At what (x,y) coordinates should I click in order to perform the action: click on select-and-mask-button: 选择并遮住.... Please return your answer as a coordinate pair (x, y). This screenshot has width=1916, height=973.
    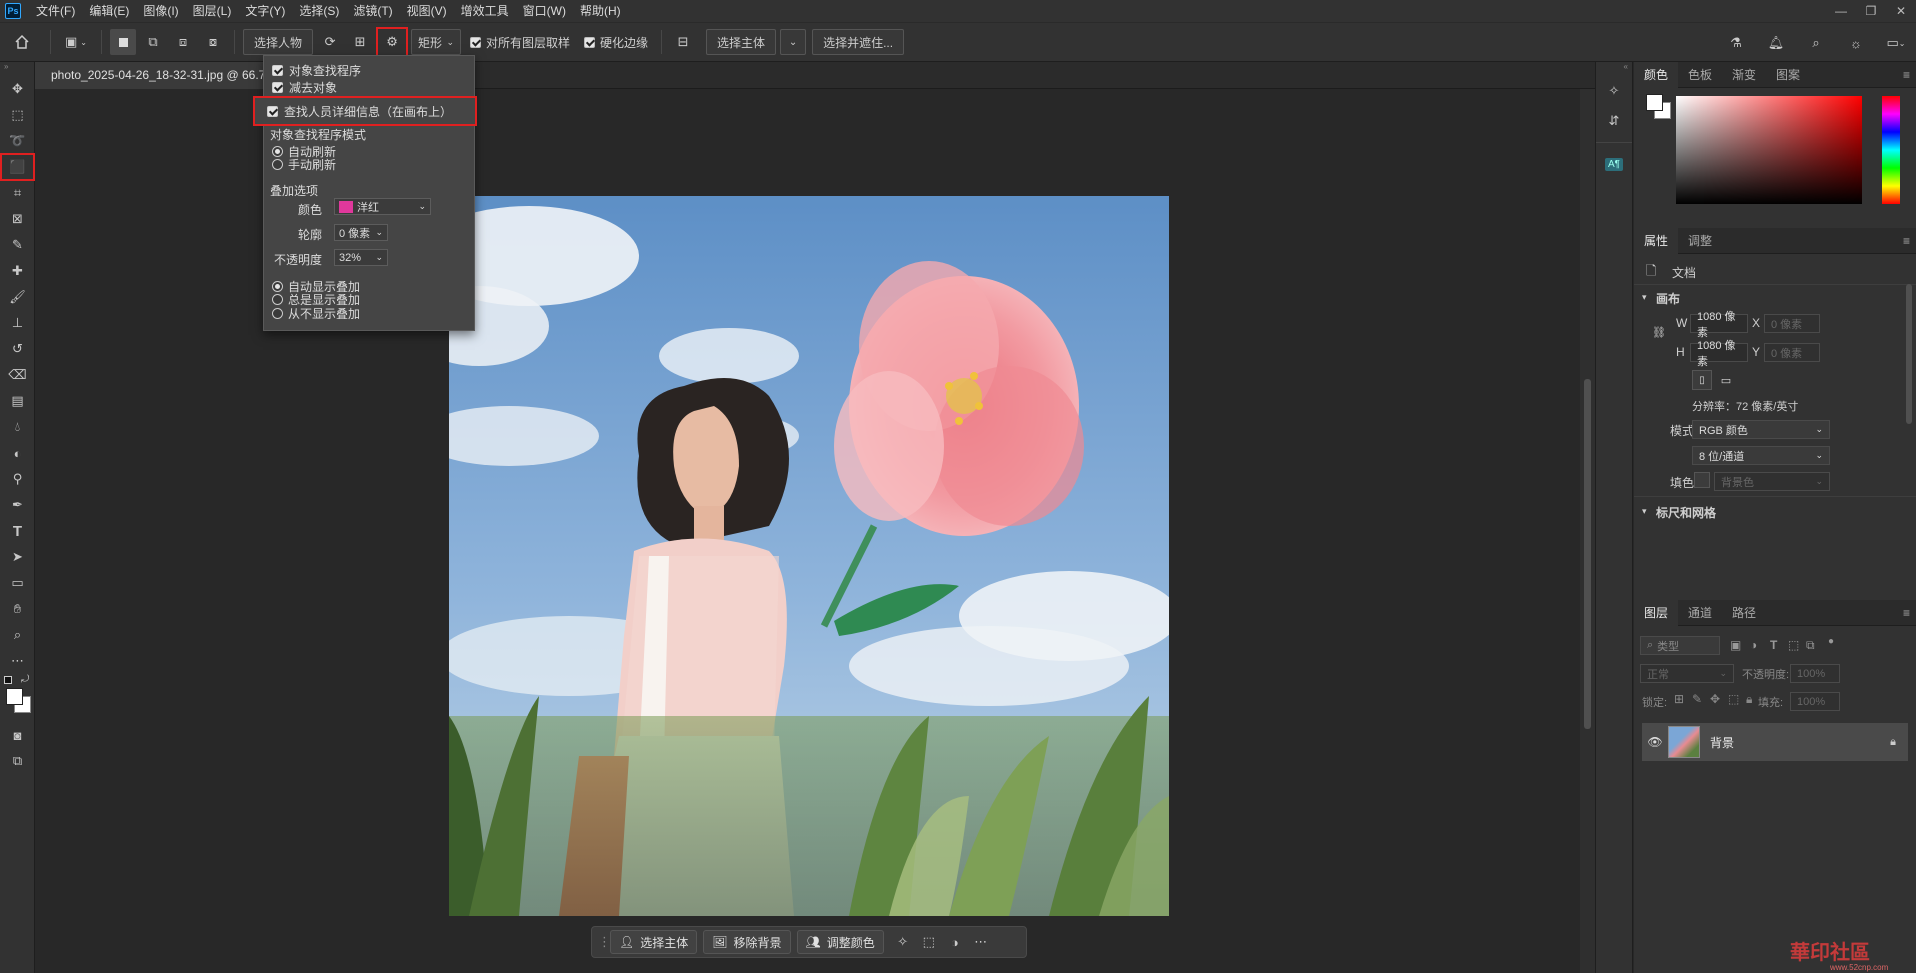
    Looking at the image, I should click on (858, 42).